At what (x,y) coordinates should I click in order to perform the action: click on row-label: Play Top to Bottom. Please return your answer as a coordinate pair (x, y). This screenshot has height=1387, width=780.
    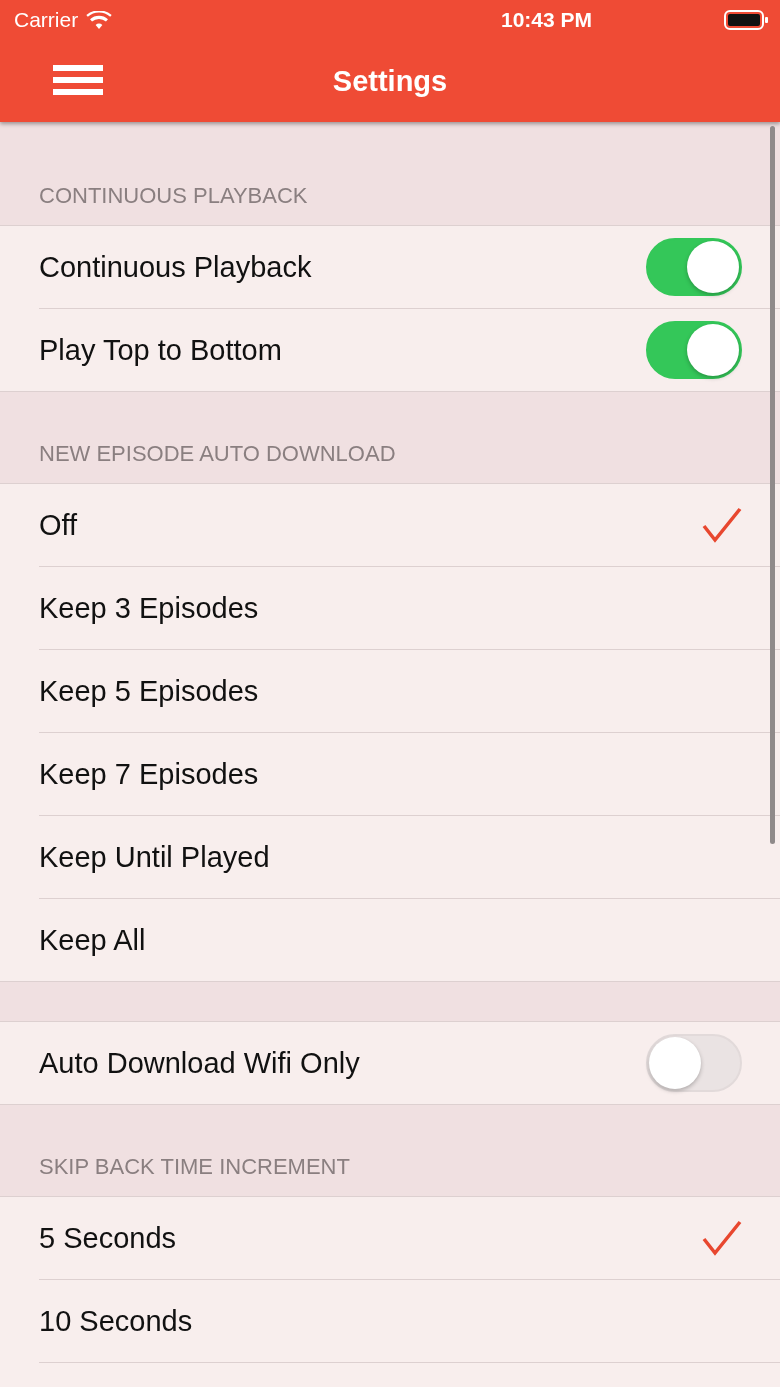
    Looking at the image, I should click on (160, 350).